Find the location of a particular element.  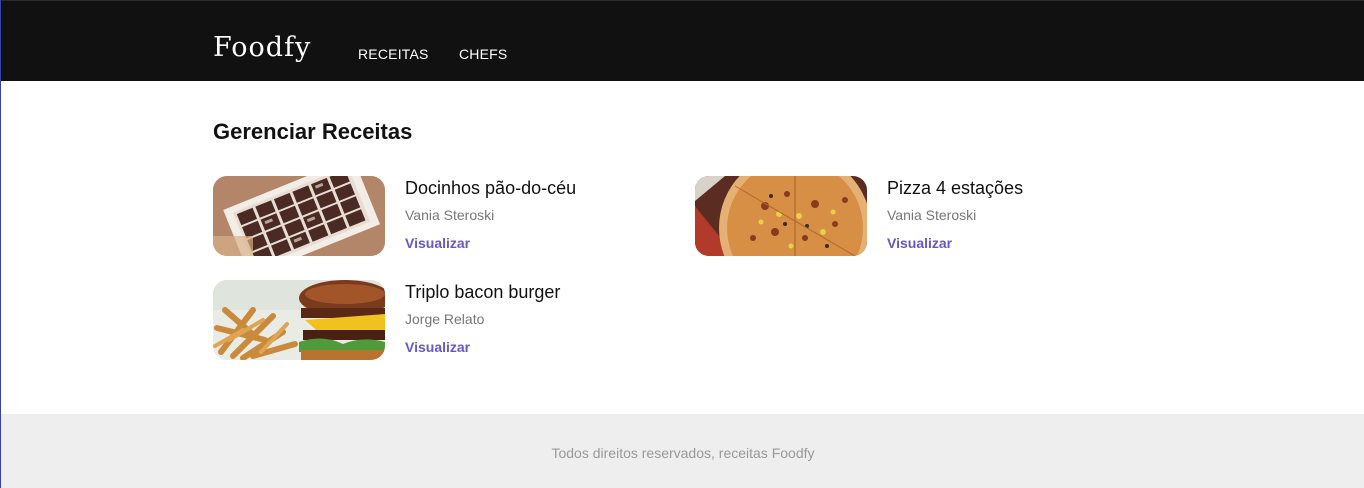

nav-link-receitas: RECEITAS is located at coordinates (393, 54).